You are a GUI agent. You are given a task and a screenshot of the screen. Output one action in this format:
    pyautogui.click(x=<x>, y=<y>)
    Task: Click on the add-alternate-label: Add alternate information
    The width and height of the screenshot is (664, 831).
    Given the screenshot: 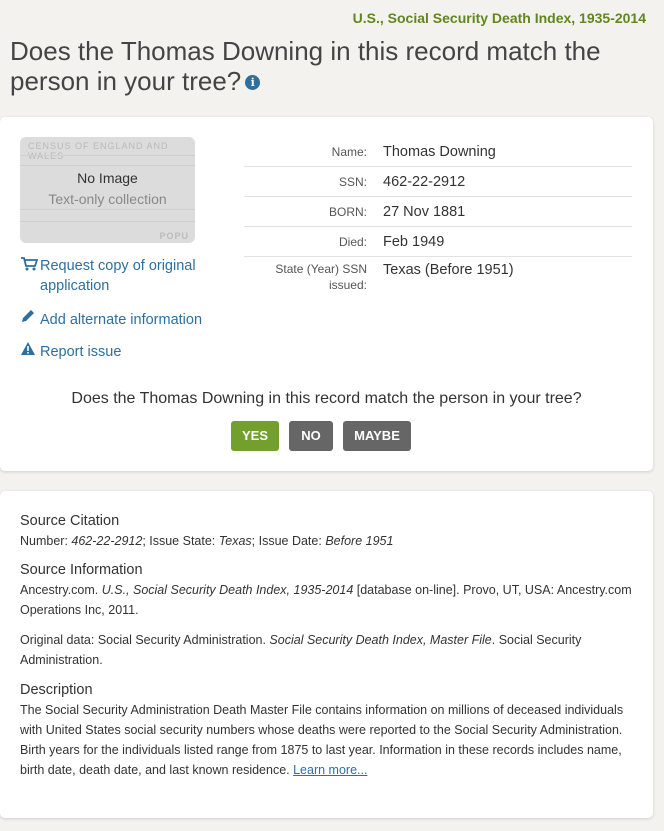 What is the action you would take?
    pyautogui.click(x=121, y=320)
    